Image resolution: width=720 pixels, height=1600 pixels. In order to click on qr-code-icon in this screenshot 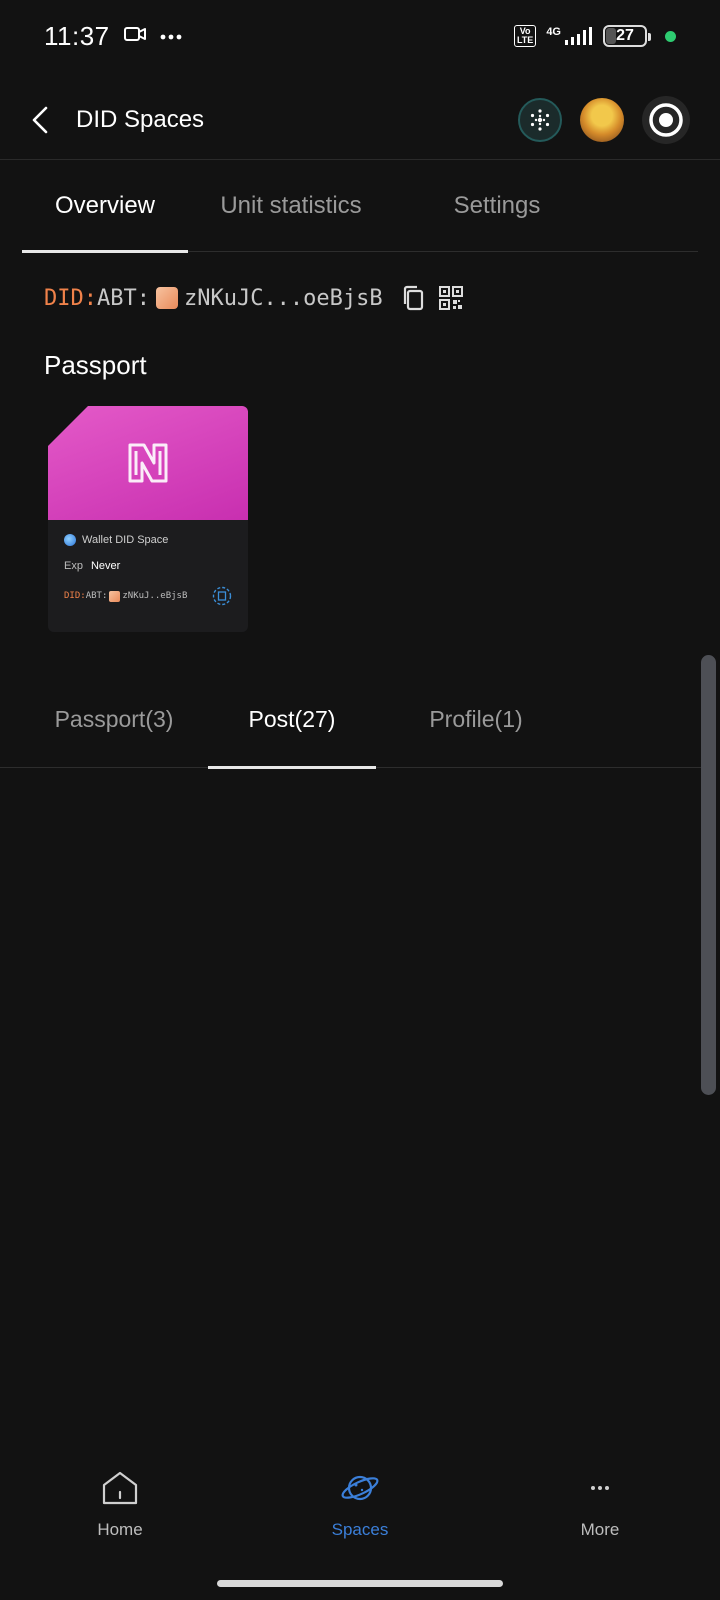, I will do `click(451, 298)`.